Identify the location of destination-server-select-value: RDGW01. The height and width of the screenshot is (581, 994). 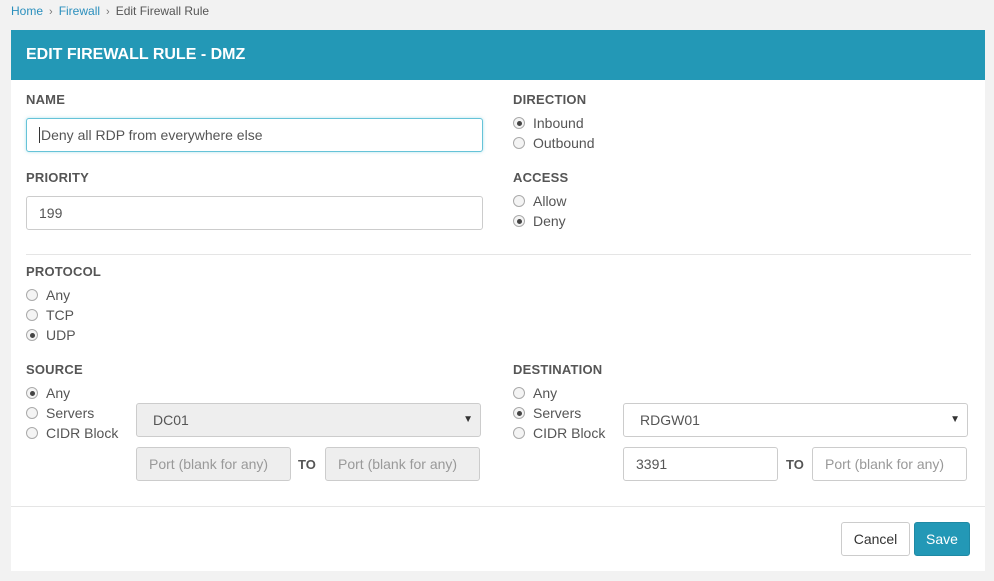
(670, 420).